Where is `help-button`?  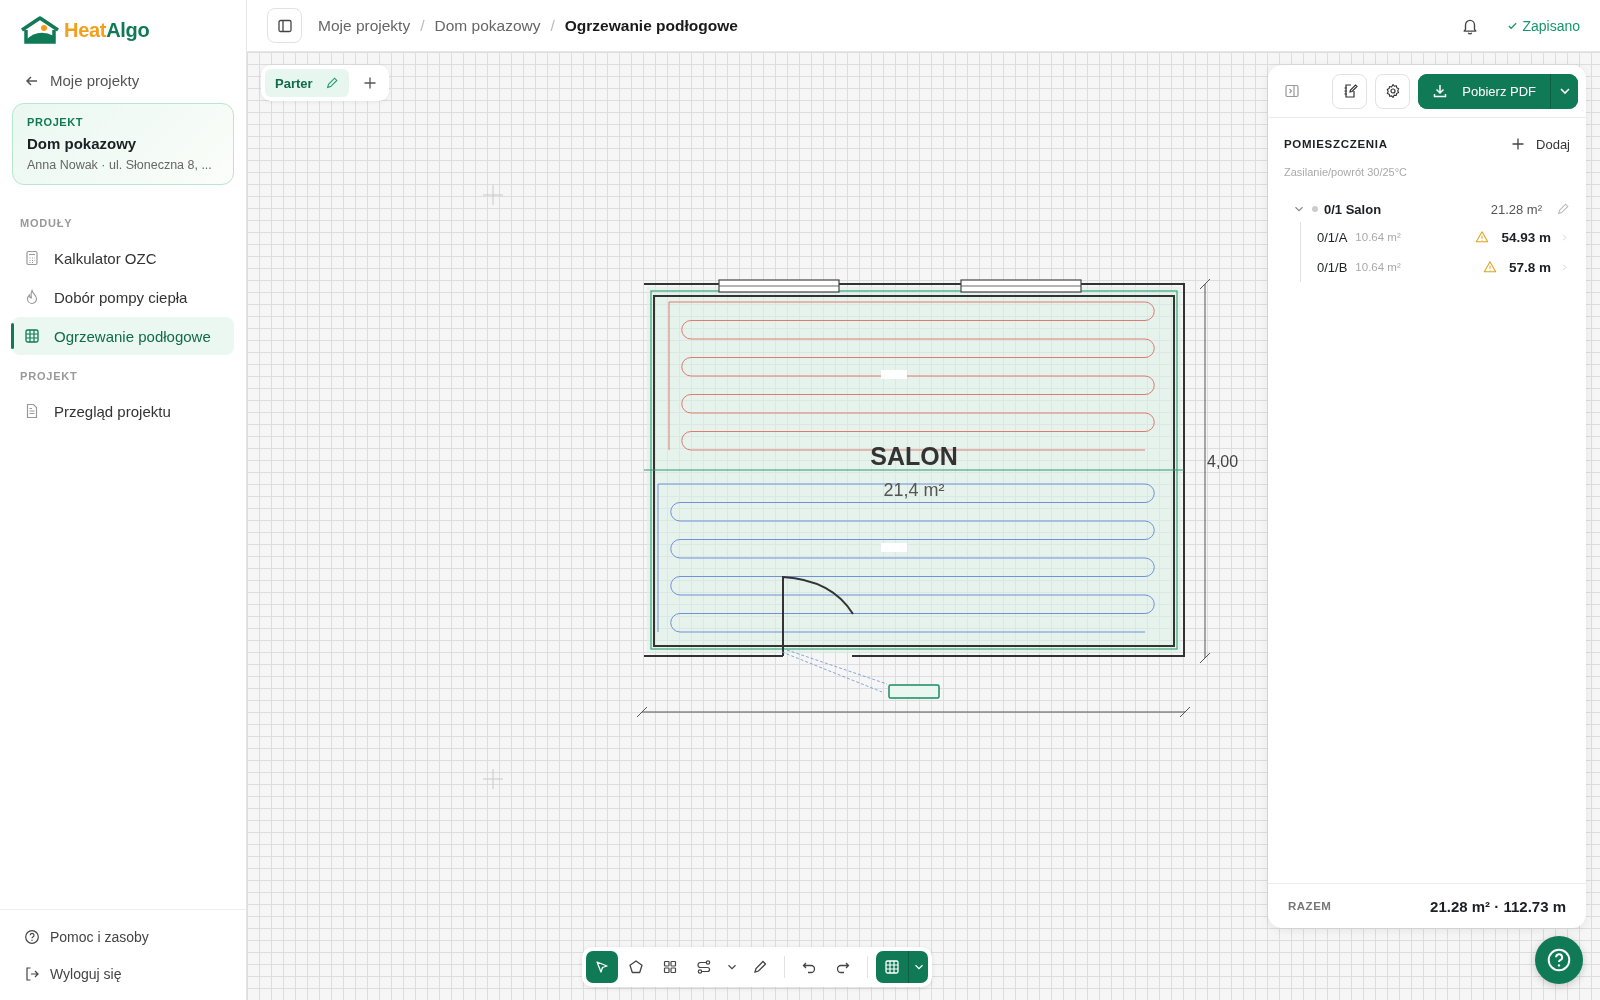
help-button is located at coordinates (1559, 960).